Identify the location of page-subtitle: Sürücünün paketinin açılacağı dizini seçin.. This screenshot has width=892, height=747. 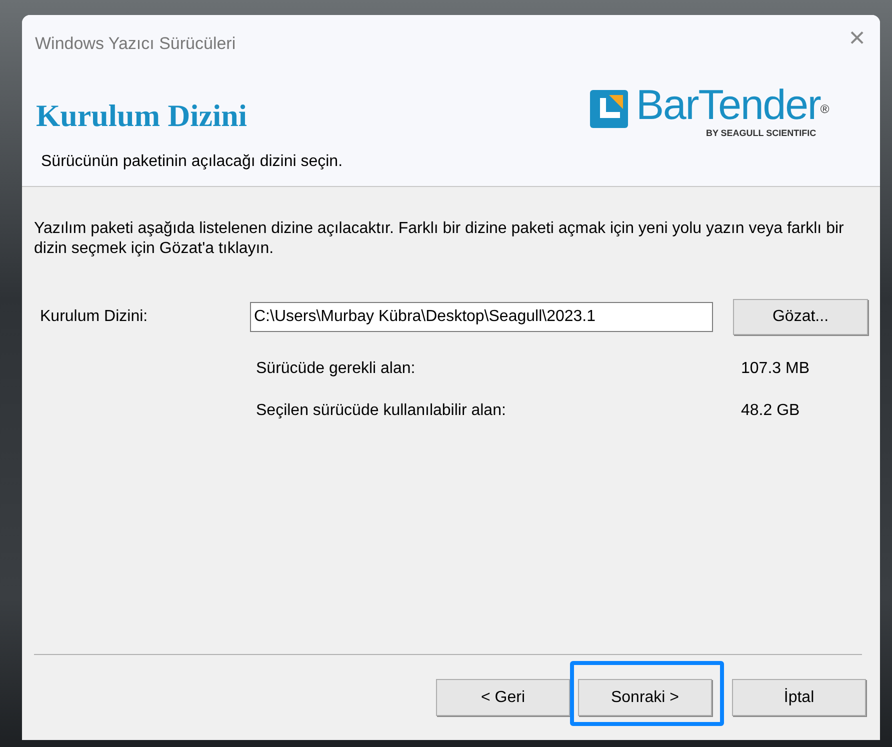
(192, 162).